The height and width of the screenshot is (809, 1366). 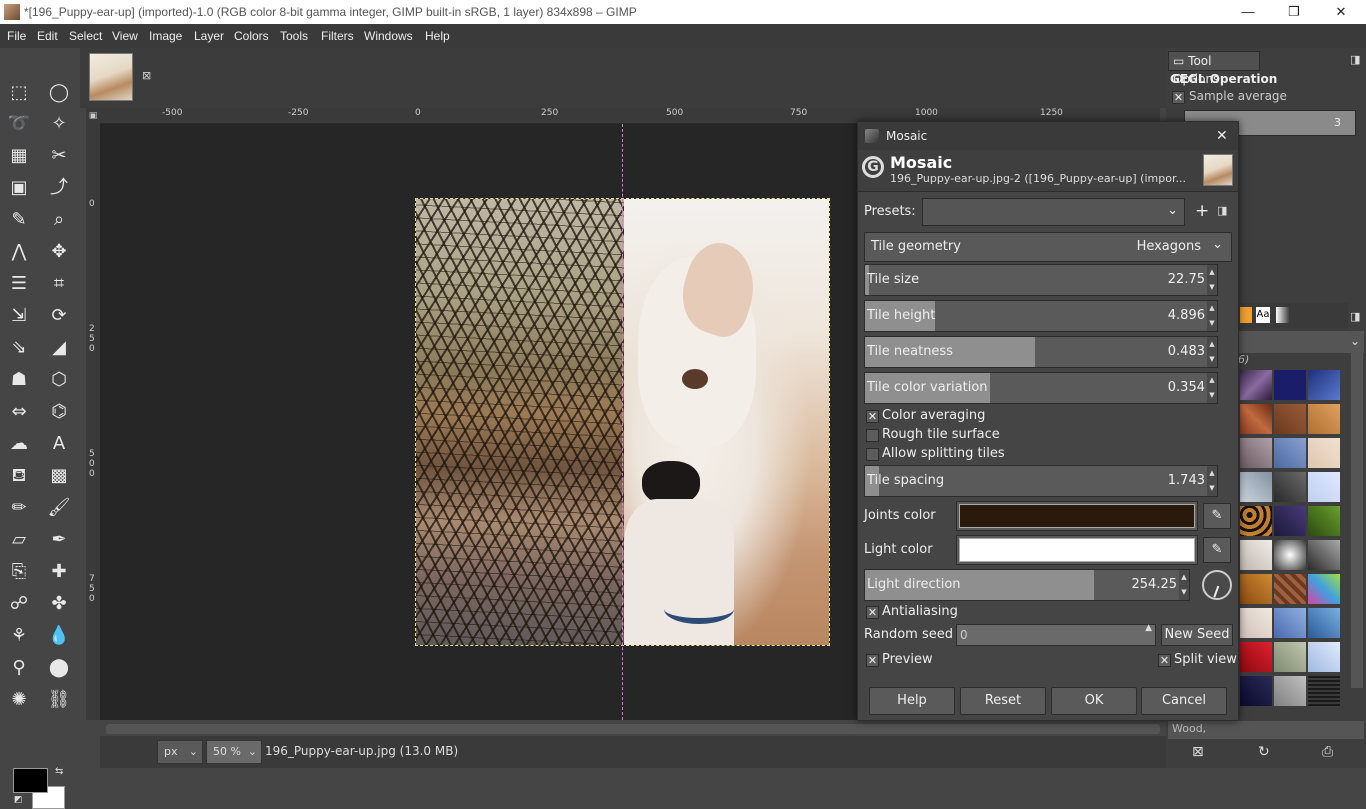 I want to click on cage-transform-icon: ⌬, so click(x=59, y=412).